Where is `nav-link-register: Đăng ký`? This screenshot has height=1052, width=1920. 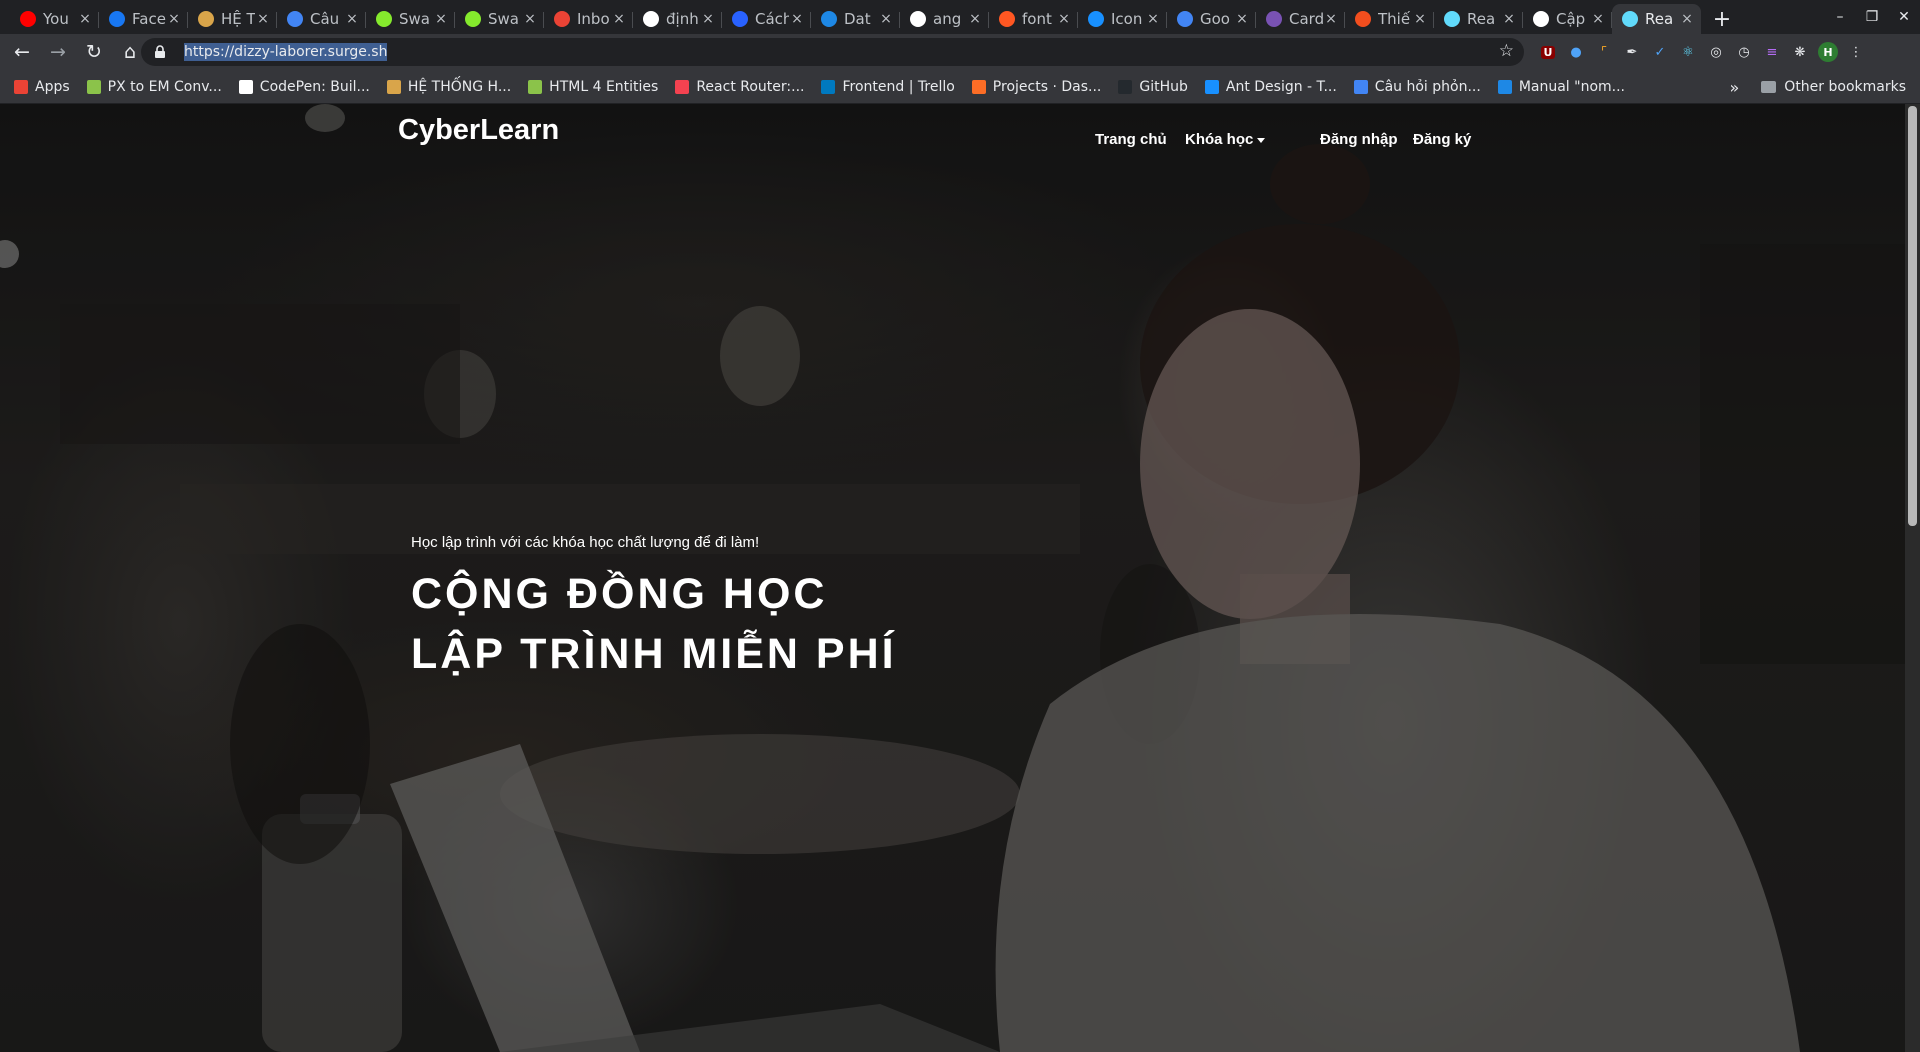
nav-link-register: Đăng ký is located at coordinates (1442, 139).